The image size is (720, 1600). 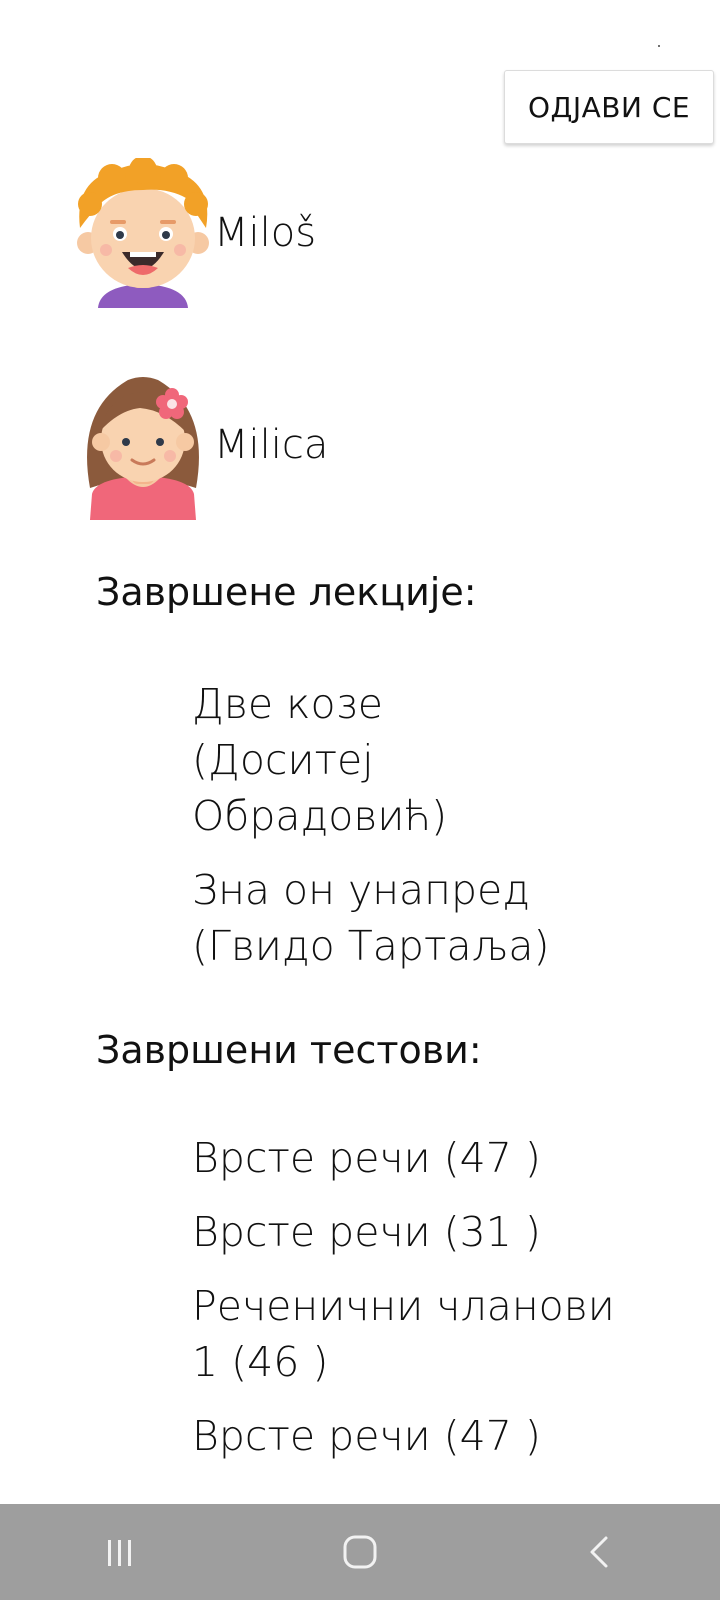 I want to click on boy-avatar-icon, so click(x=143, y=233).